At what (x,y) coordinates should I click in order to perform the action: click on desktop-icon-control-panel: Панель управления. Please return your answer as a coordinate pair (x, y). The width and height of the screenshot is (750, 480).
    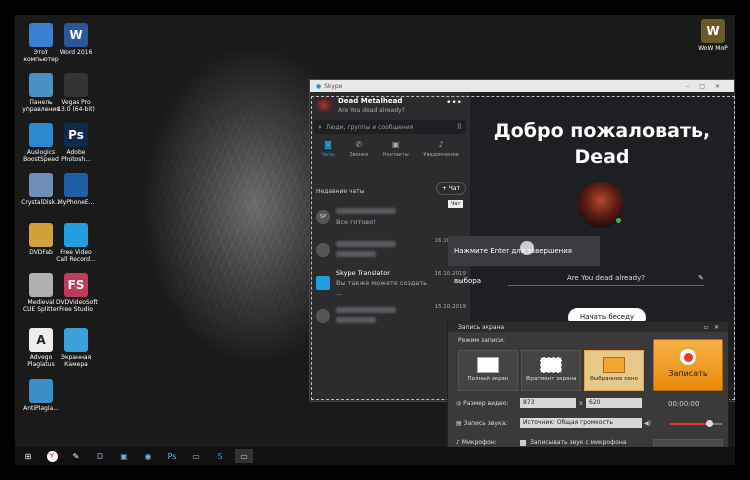
    Looking at the image, I should click on (41, 93).